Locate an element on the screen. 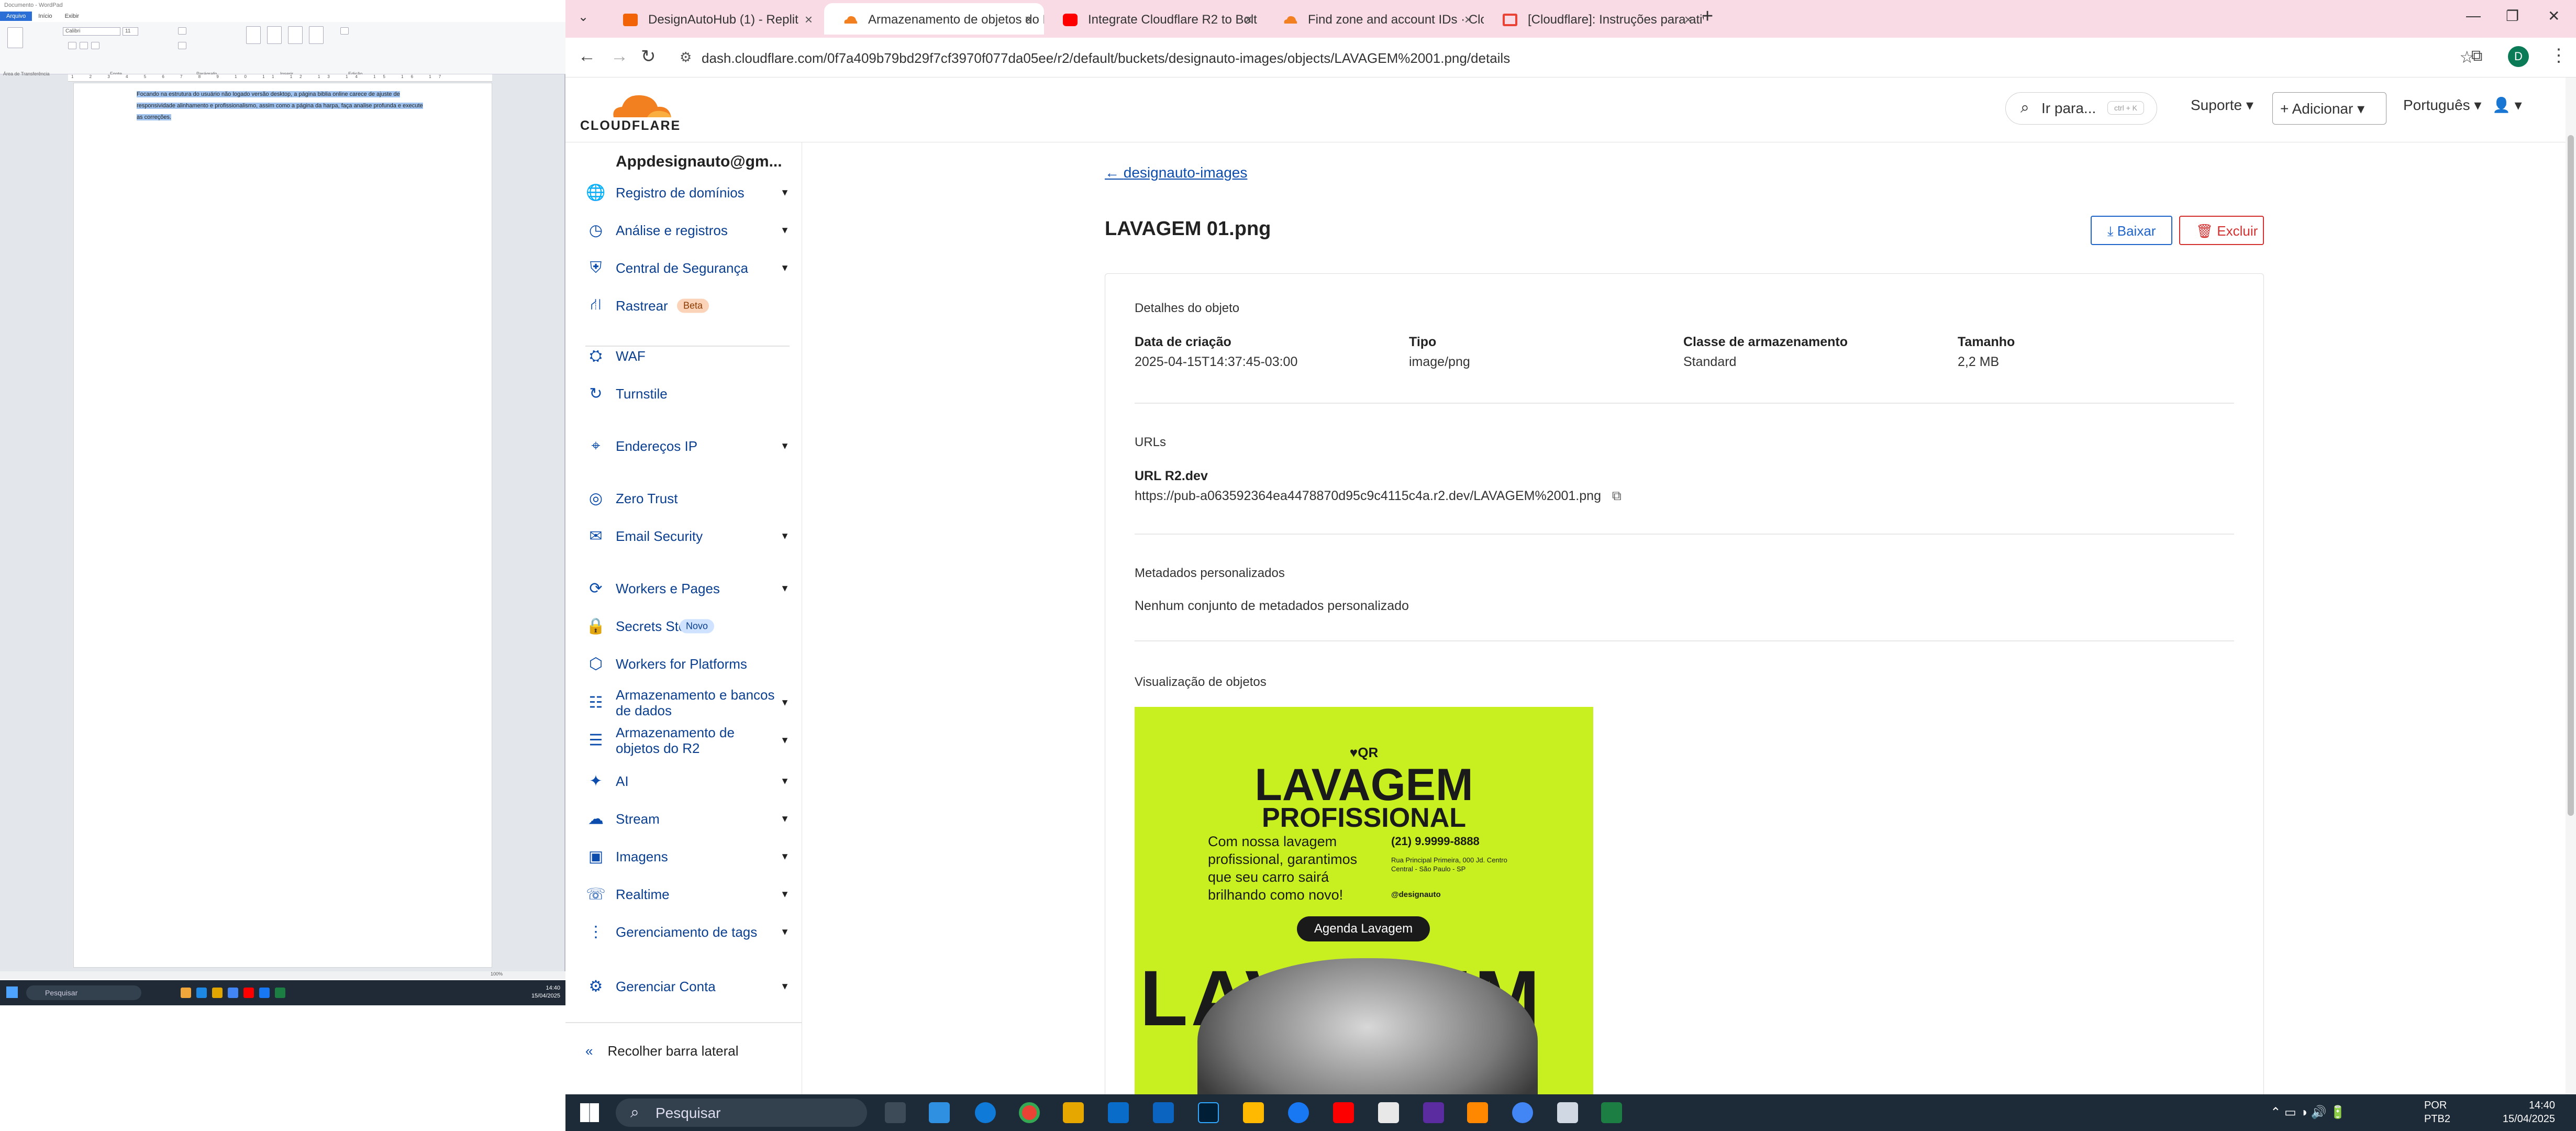 Image resolution: width=2576 pixels, height=1131 pixels. back-arrow-icon: ← is located at coordinates (587, 56).